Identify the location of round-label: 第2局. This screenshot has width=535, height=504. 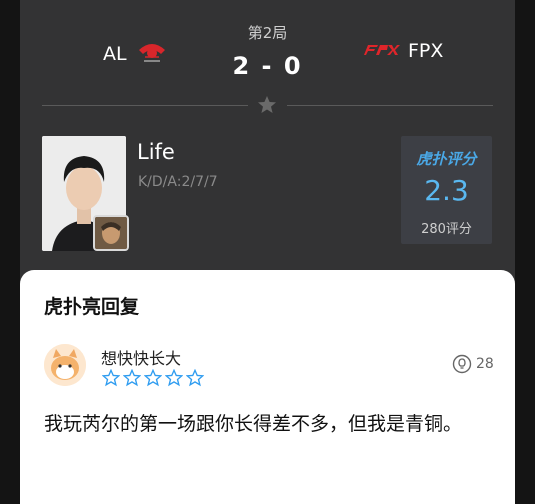
(267, 33).